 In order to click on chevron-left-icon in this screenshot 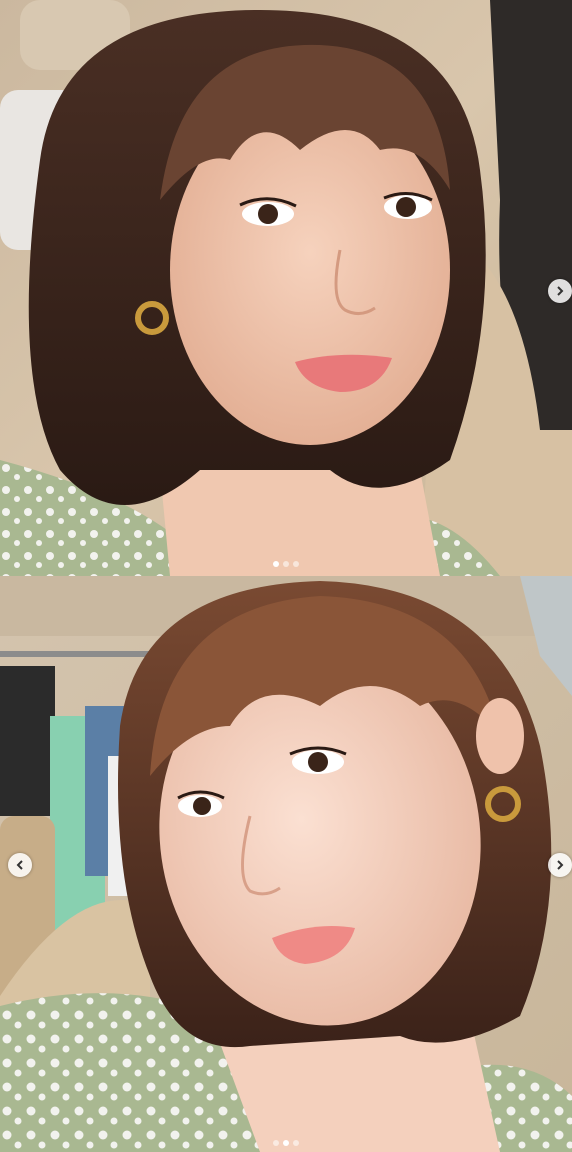, I will do `click(19, 865)`.